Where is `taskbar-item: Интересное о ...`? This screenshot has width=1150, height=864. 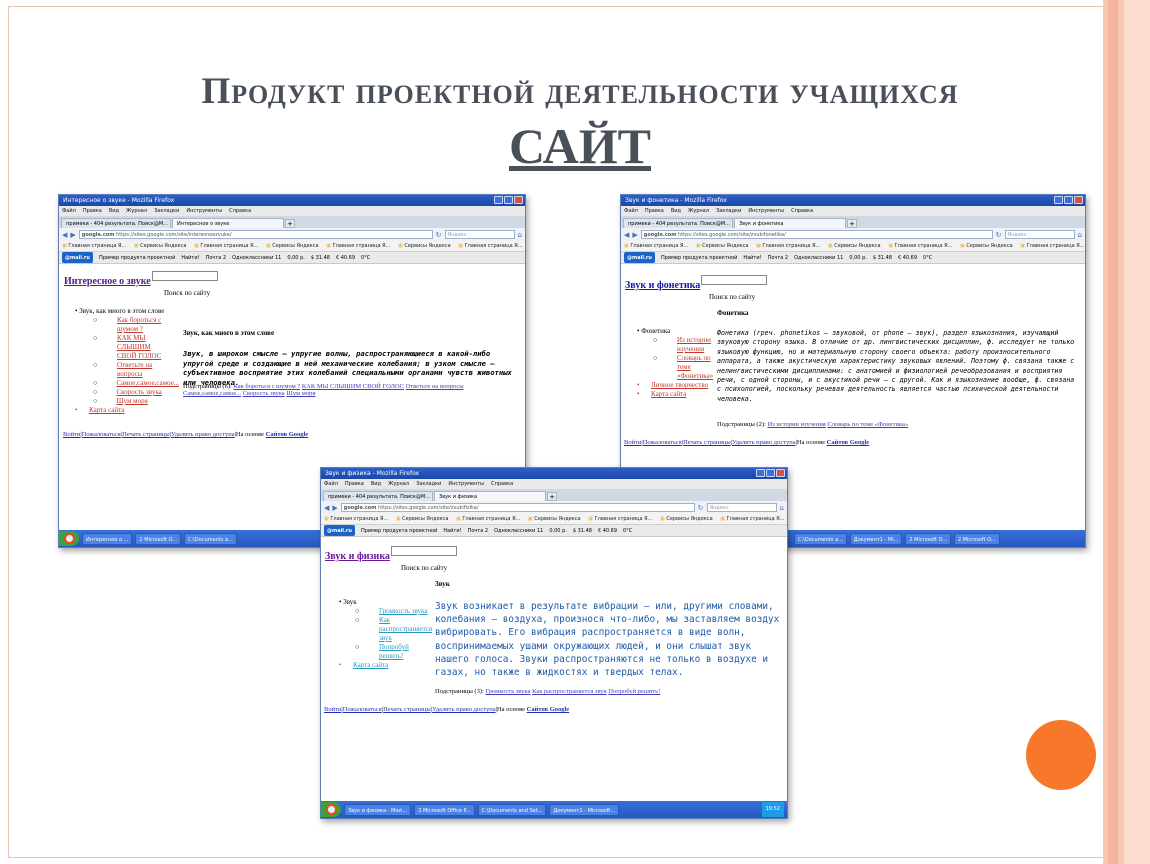 taskbar-item: Интересное о ... is located at coordinates (107, 538).